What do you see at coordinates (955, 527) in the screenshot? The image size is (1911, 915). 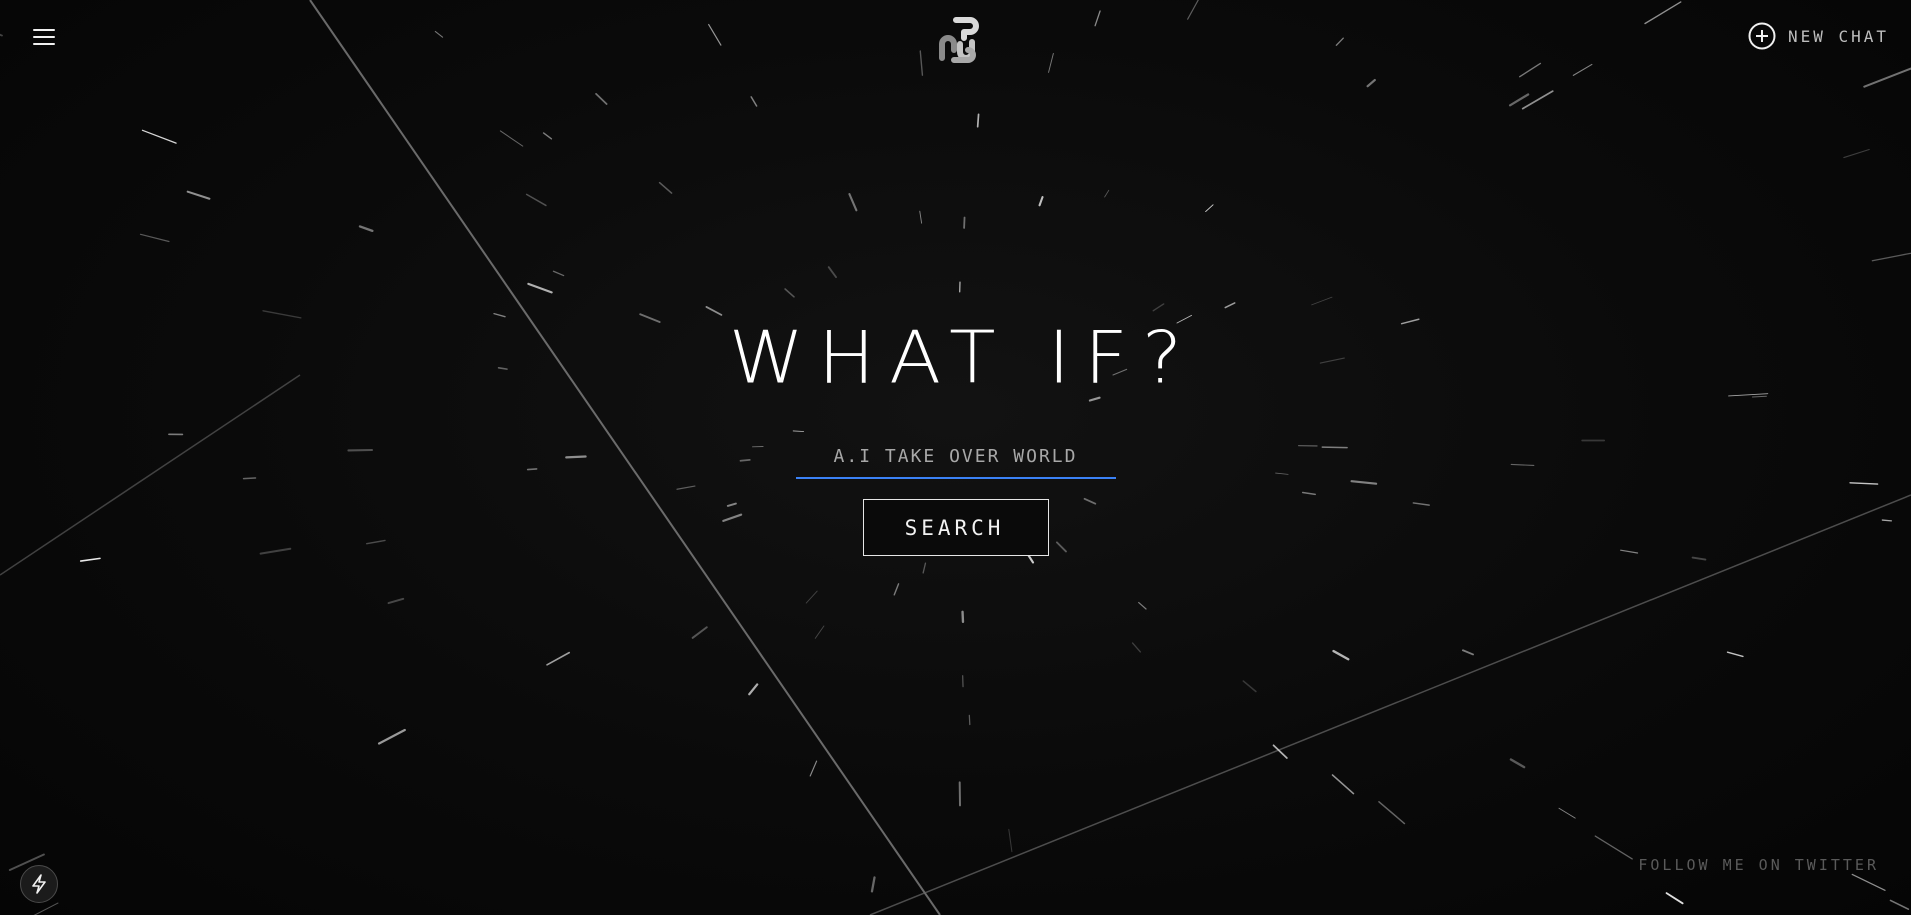 I see `search-button: SEARCH` at bounding box center [955, 527].